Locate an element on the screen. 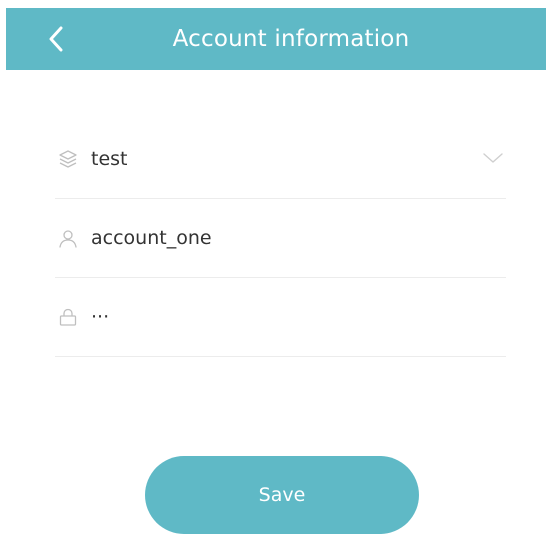 This screenshot has height=534, width=546. chevron-down-icon is located at coordinates (493, 158).